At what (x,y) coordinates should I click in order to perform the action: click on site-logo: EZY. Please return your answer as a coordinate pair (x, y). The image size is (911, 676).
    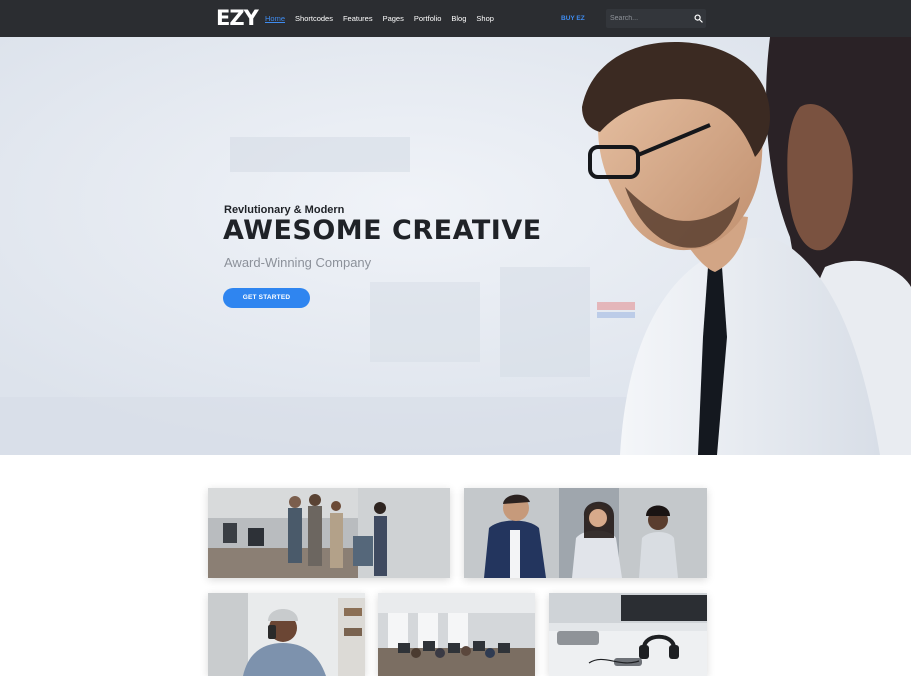
    Looking at the image, I should click on (237, 18).